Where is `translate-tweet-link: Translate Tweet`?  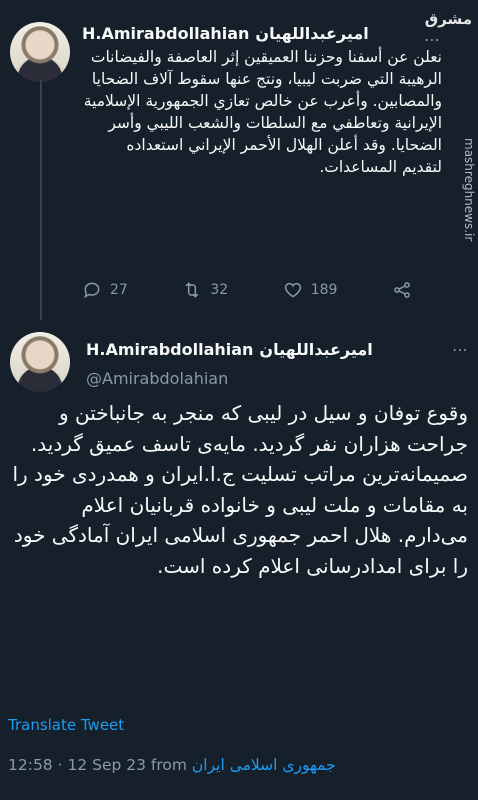
translate-tweet-link: Translate Tweet is located at coordinates (66, 725).